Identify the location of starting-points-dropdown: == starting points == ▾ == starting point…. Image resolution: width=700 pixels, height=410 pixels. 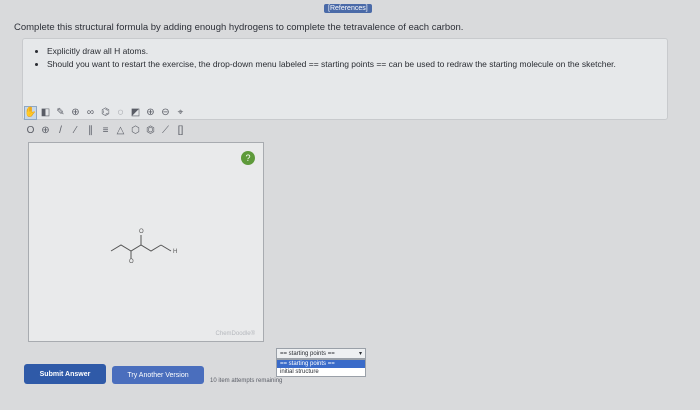
(321, 362).